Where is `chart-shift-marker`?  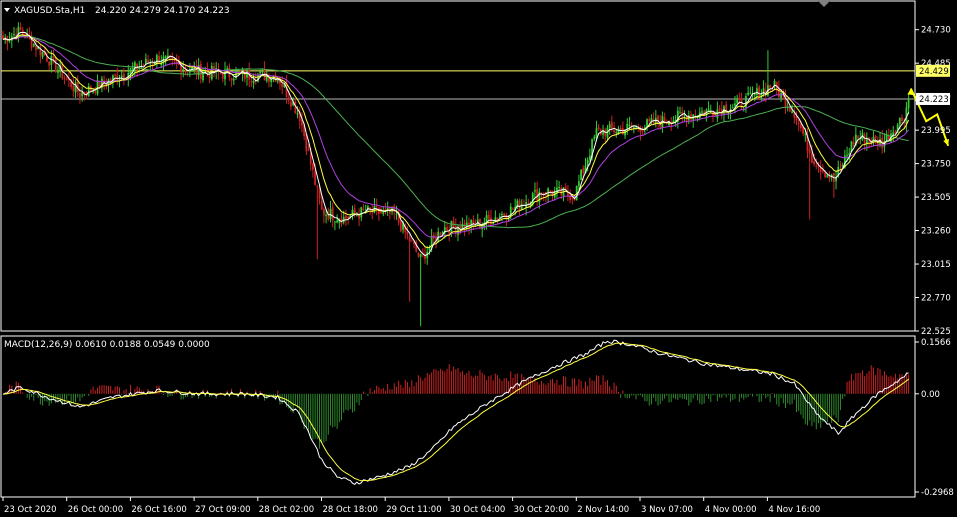
chart-shift-marker is located at coordinates (824, 4).